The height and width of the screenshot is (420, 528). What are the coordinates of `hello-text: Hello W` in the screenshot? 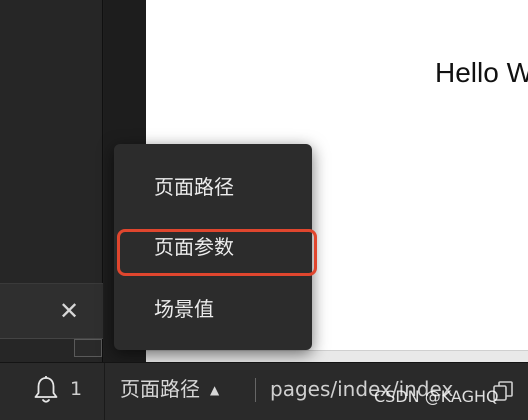 It's located at (481, 72).